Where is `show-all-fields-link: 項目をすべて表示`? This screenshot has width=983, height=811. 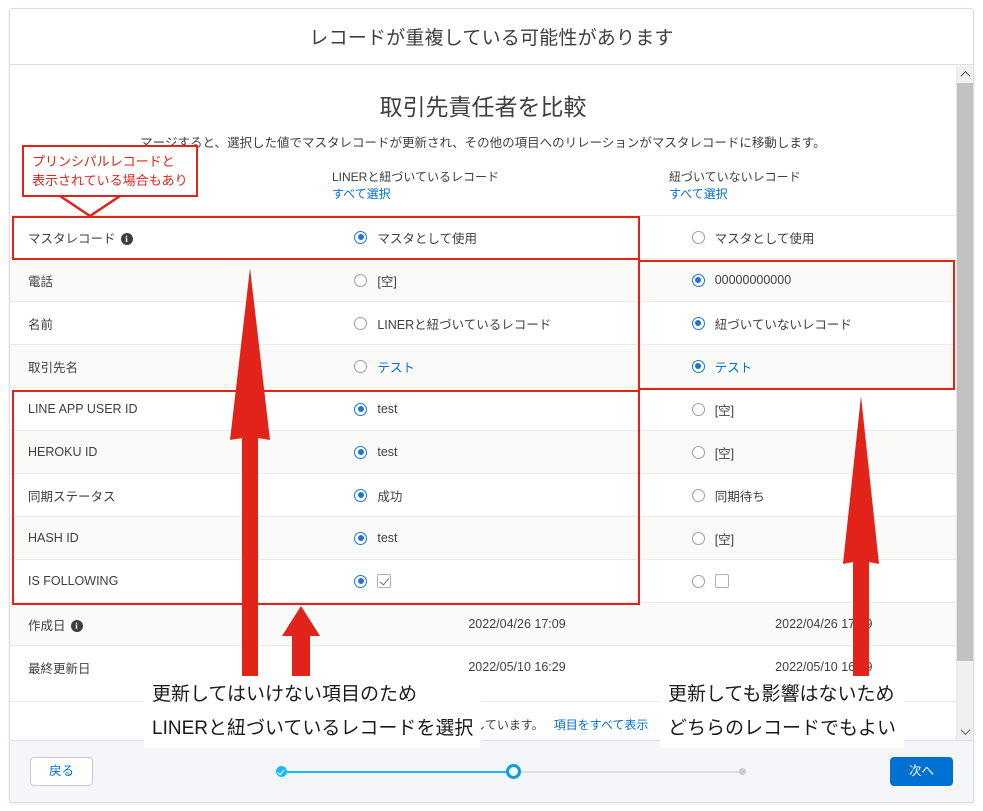 show-all-fields-link: 項目をすべて表示 is located at coordinates (601, 725).